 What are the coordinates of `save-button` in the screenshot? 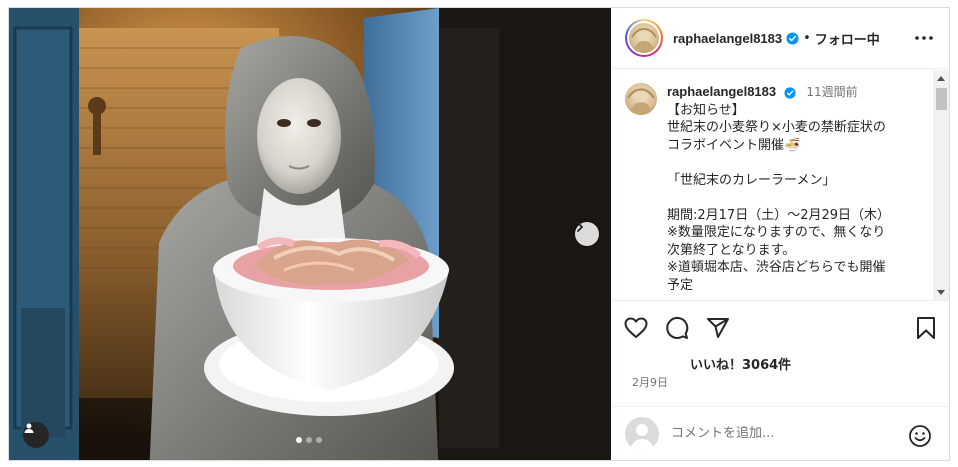 It's located at (926, 328).